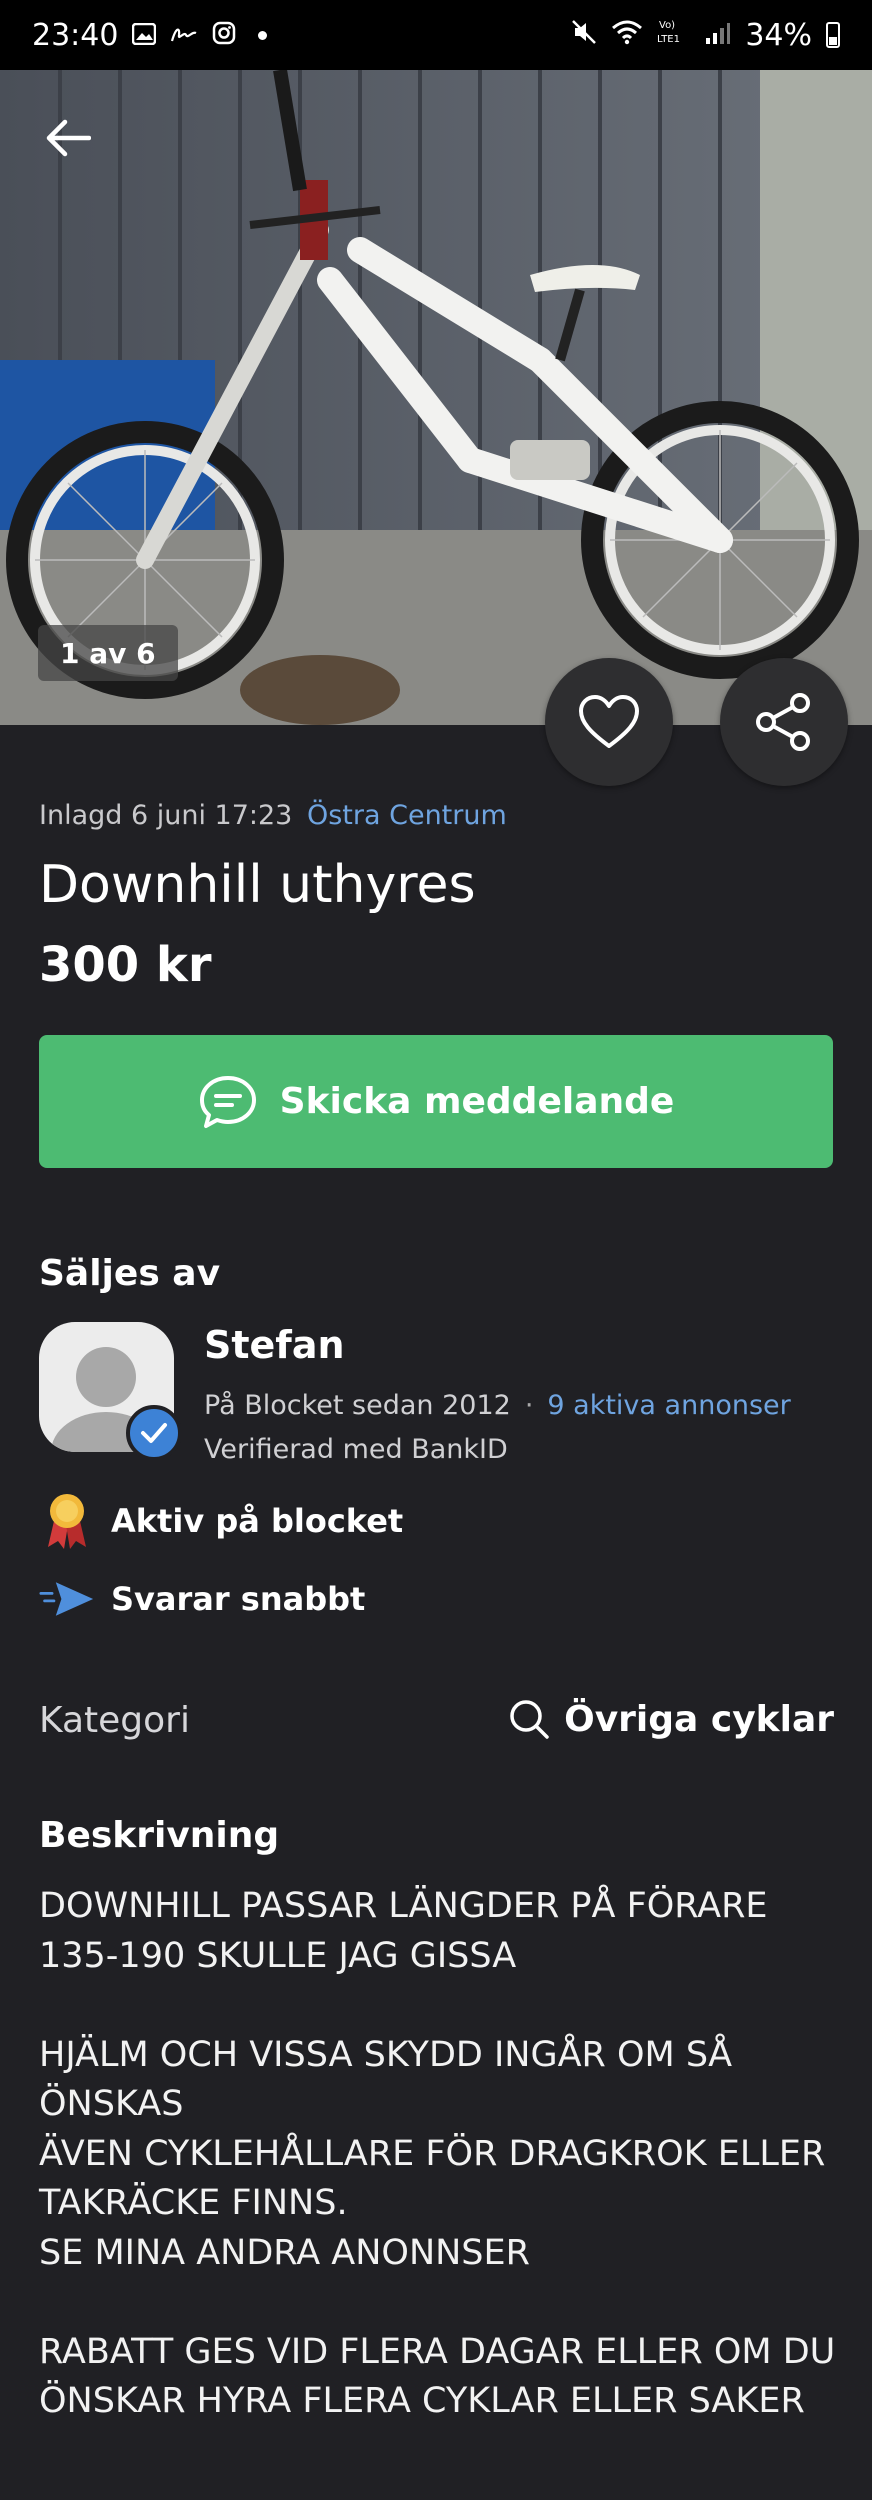 Image resolution: width=872 pixels, height=2500 pixels. I want to click on listing-meta: Inlagd 6 juni 17:23 Östra Centrum, so click(273, 815).